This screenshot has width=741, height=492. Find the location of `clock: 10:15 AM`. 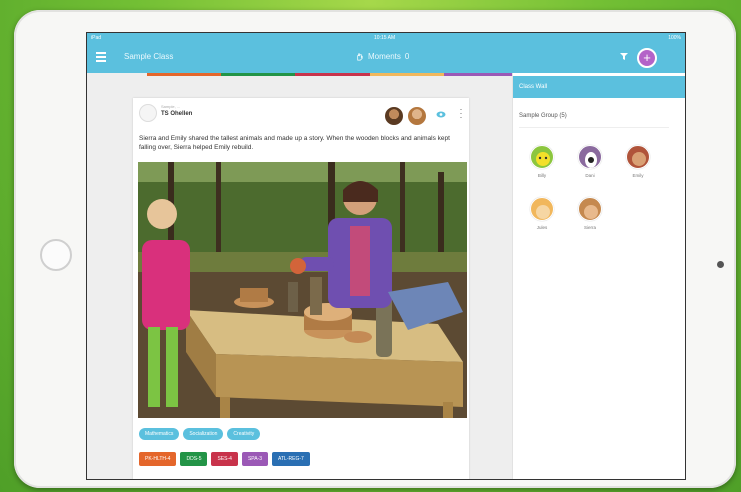

clock: 10:15 AM is located at coordinates (385, 38).